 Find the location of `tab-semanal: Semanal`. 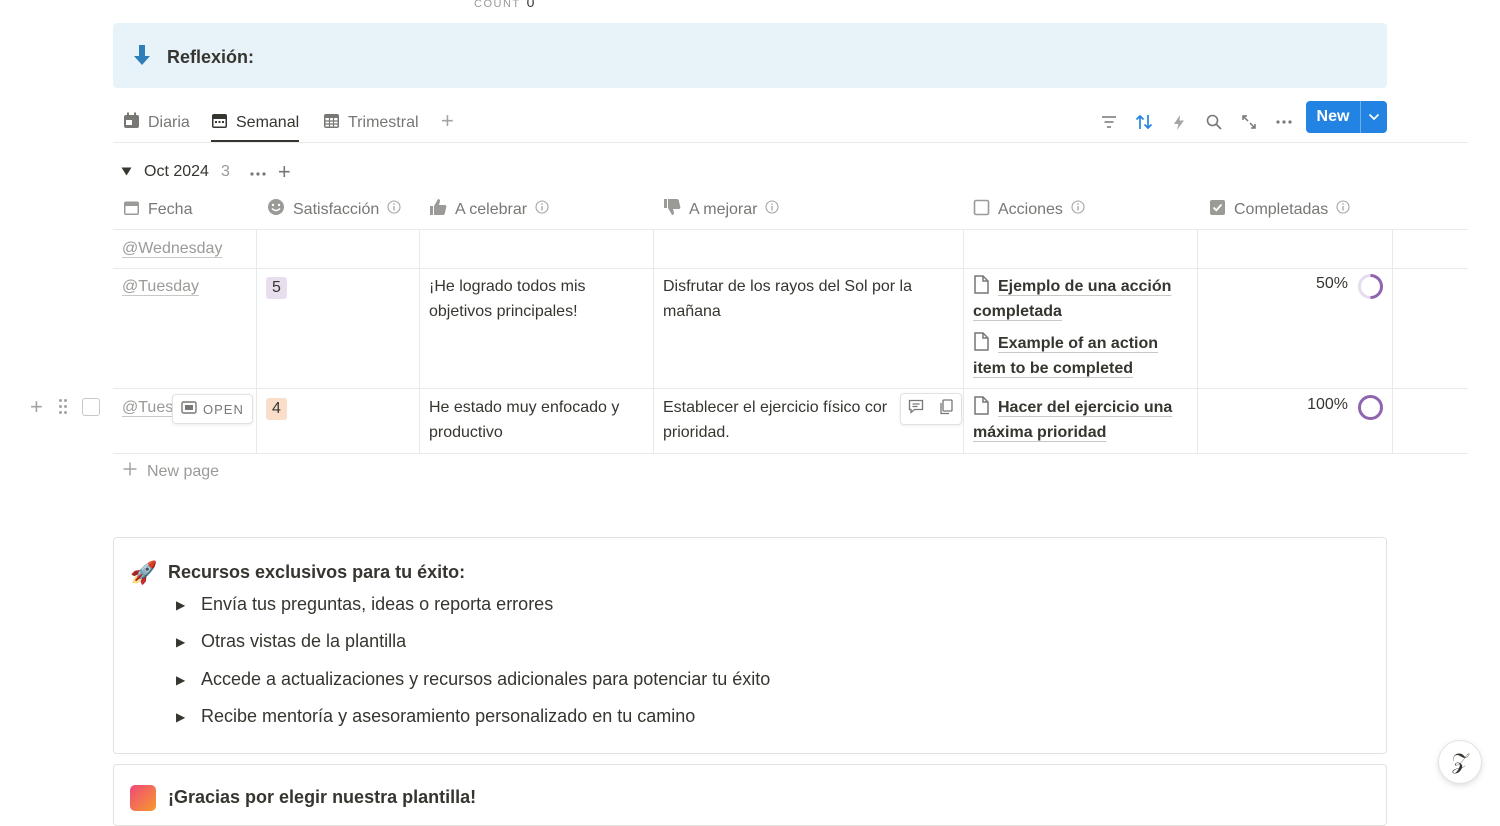

tab-semanal: Semanal is located at coordinates (255, 124).